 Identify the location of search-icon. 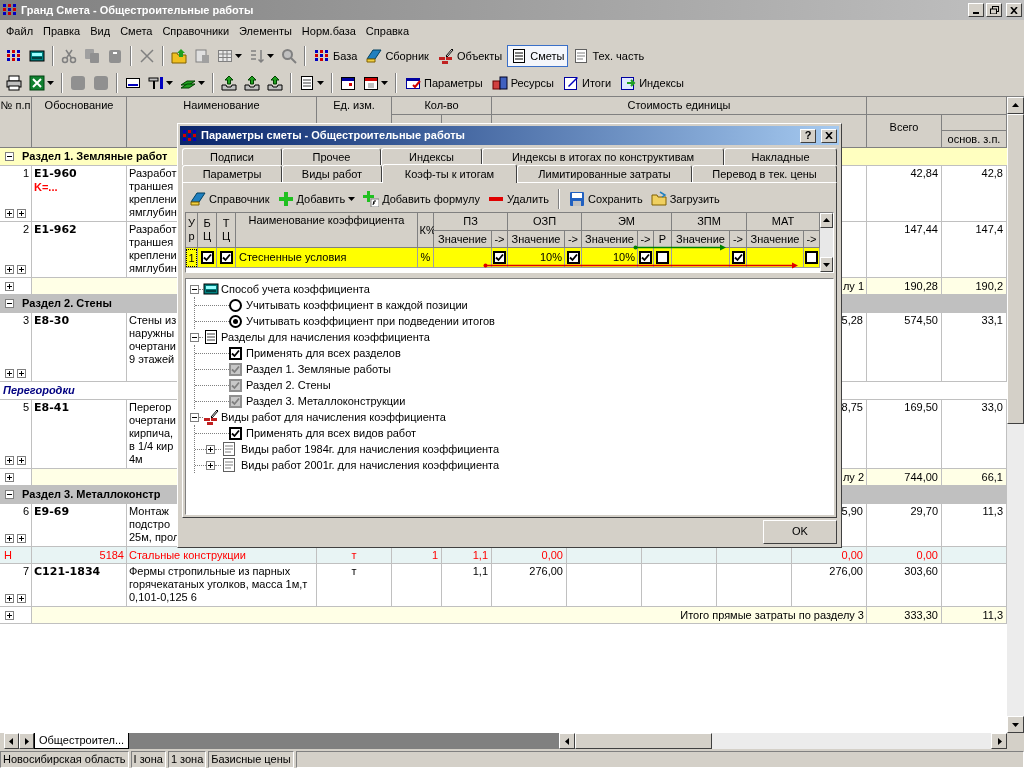
(289, 56).